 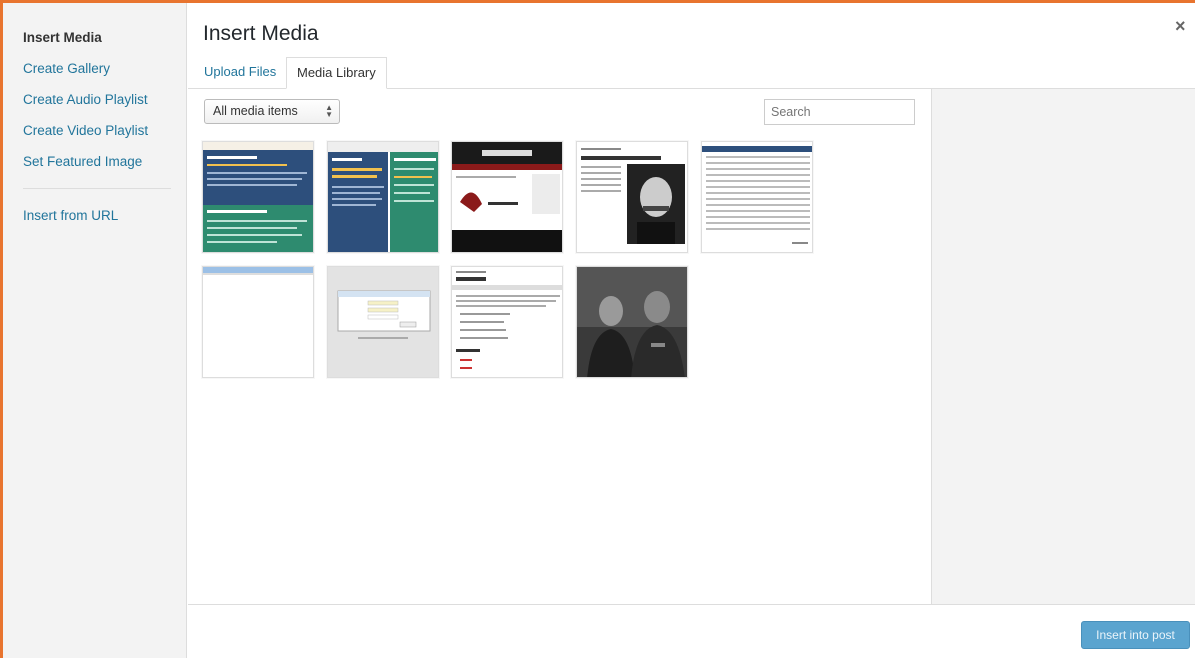 What do you see at coordinates (336, 73) in the screenshot?
I see `tab-media-library: Media Library` at bounding box center [336, 73].